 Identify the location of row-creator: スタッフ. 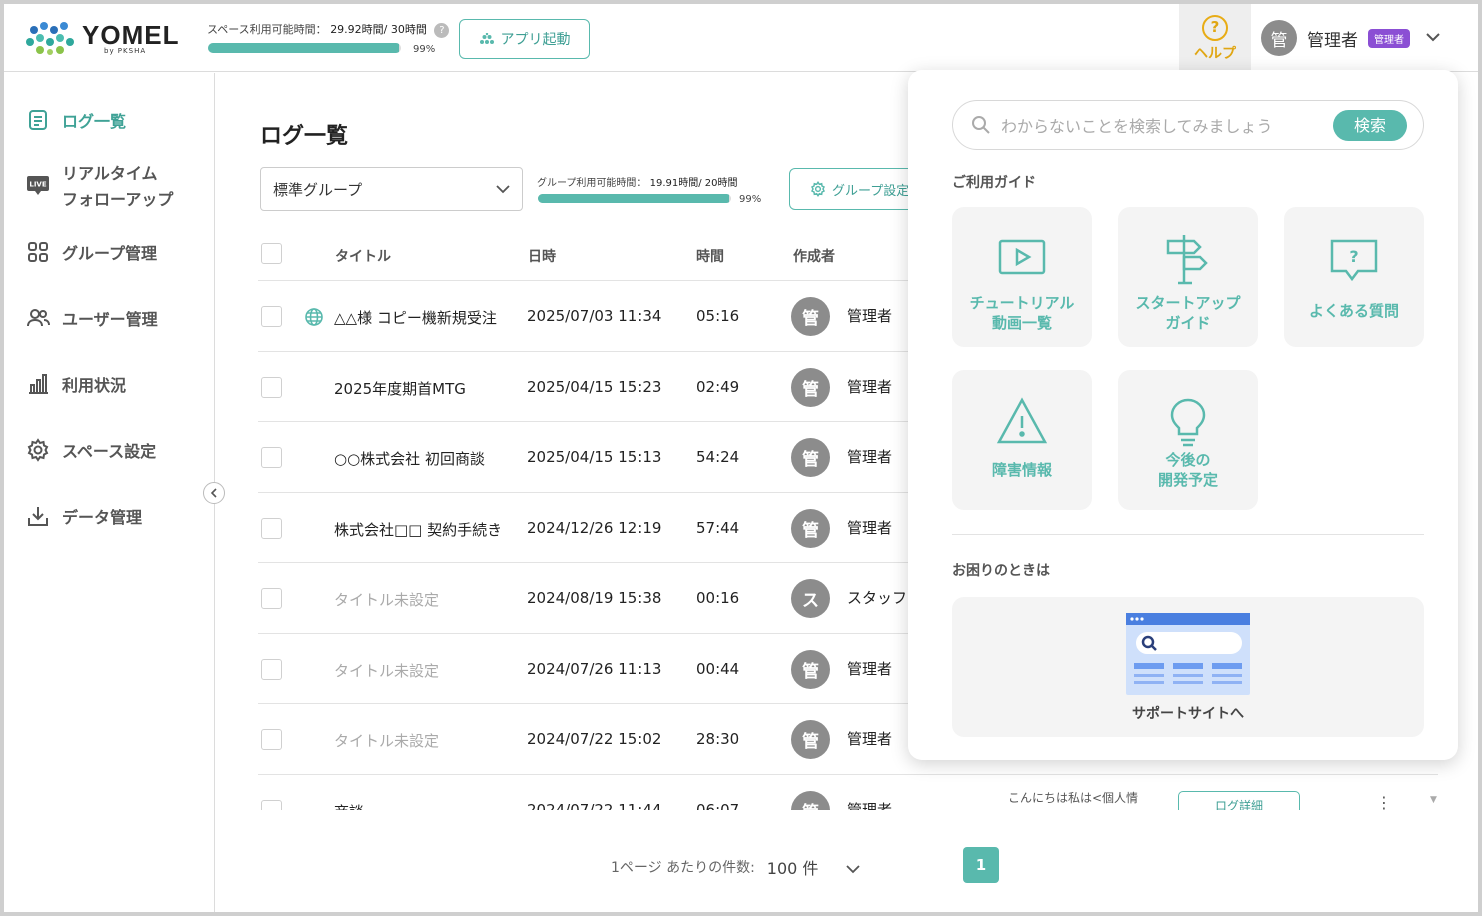
(877, 598).